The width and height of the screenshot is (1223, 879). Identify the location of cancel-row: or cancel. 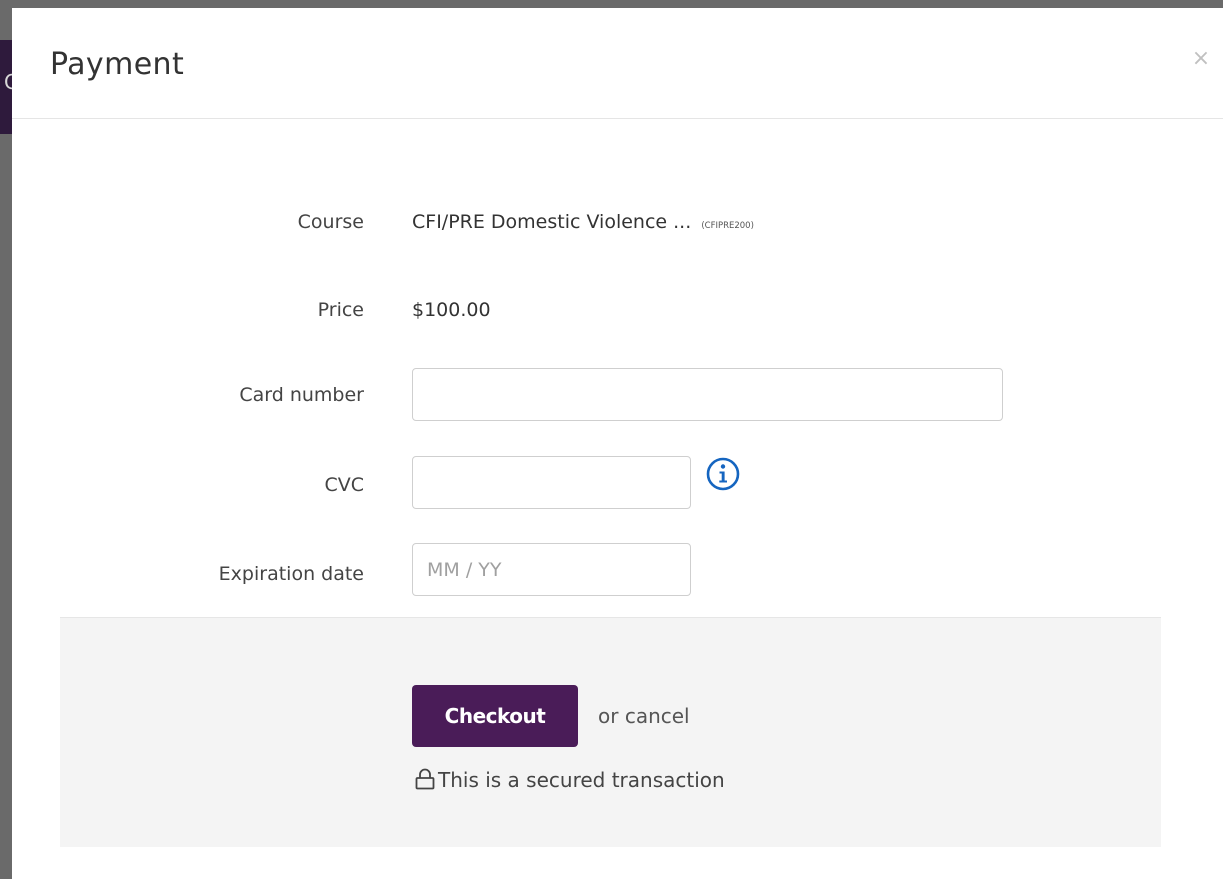
(644, 716).